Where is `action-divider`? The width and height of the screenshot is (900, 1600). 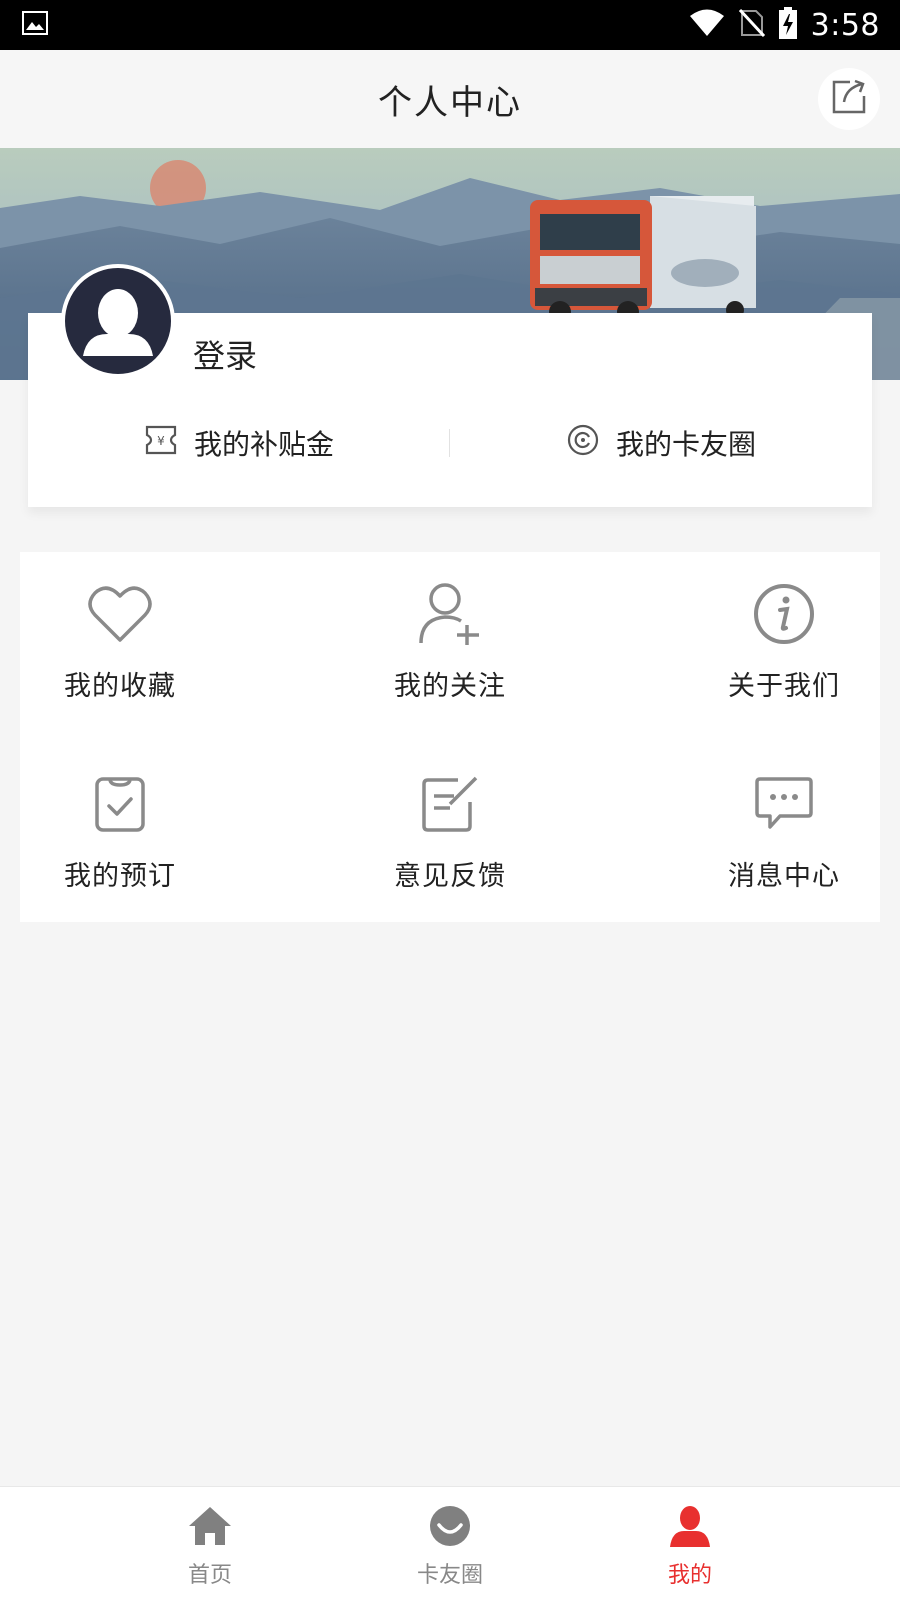
action-divider is located at coordinates (449, 443).